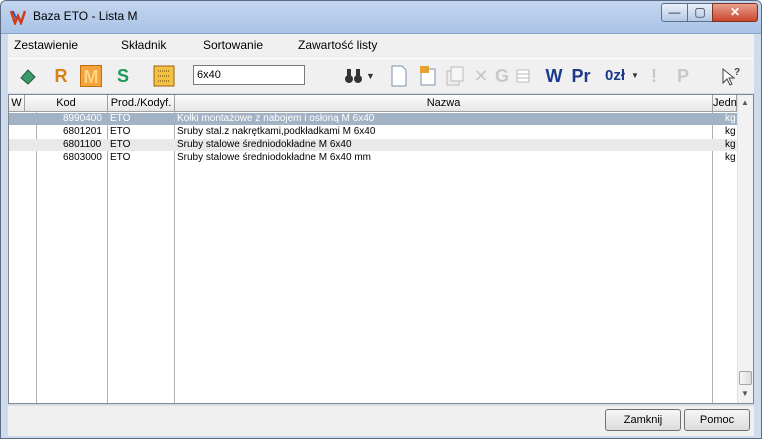 The height and width of the screenshot is (439, 762). Describe the element at coordinates (581, 76) in the screenshot. I see `pr-button: Pr` at that location.